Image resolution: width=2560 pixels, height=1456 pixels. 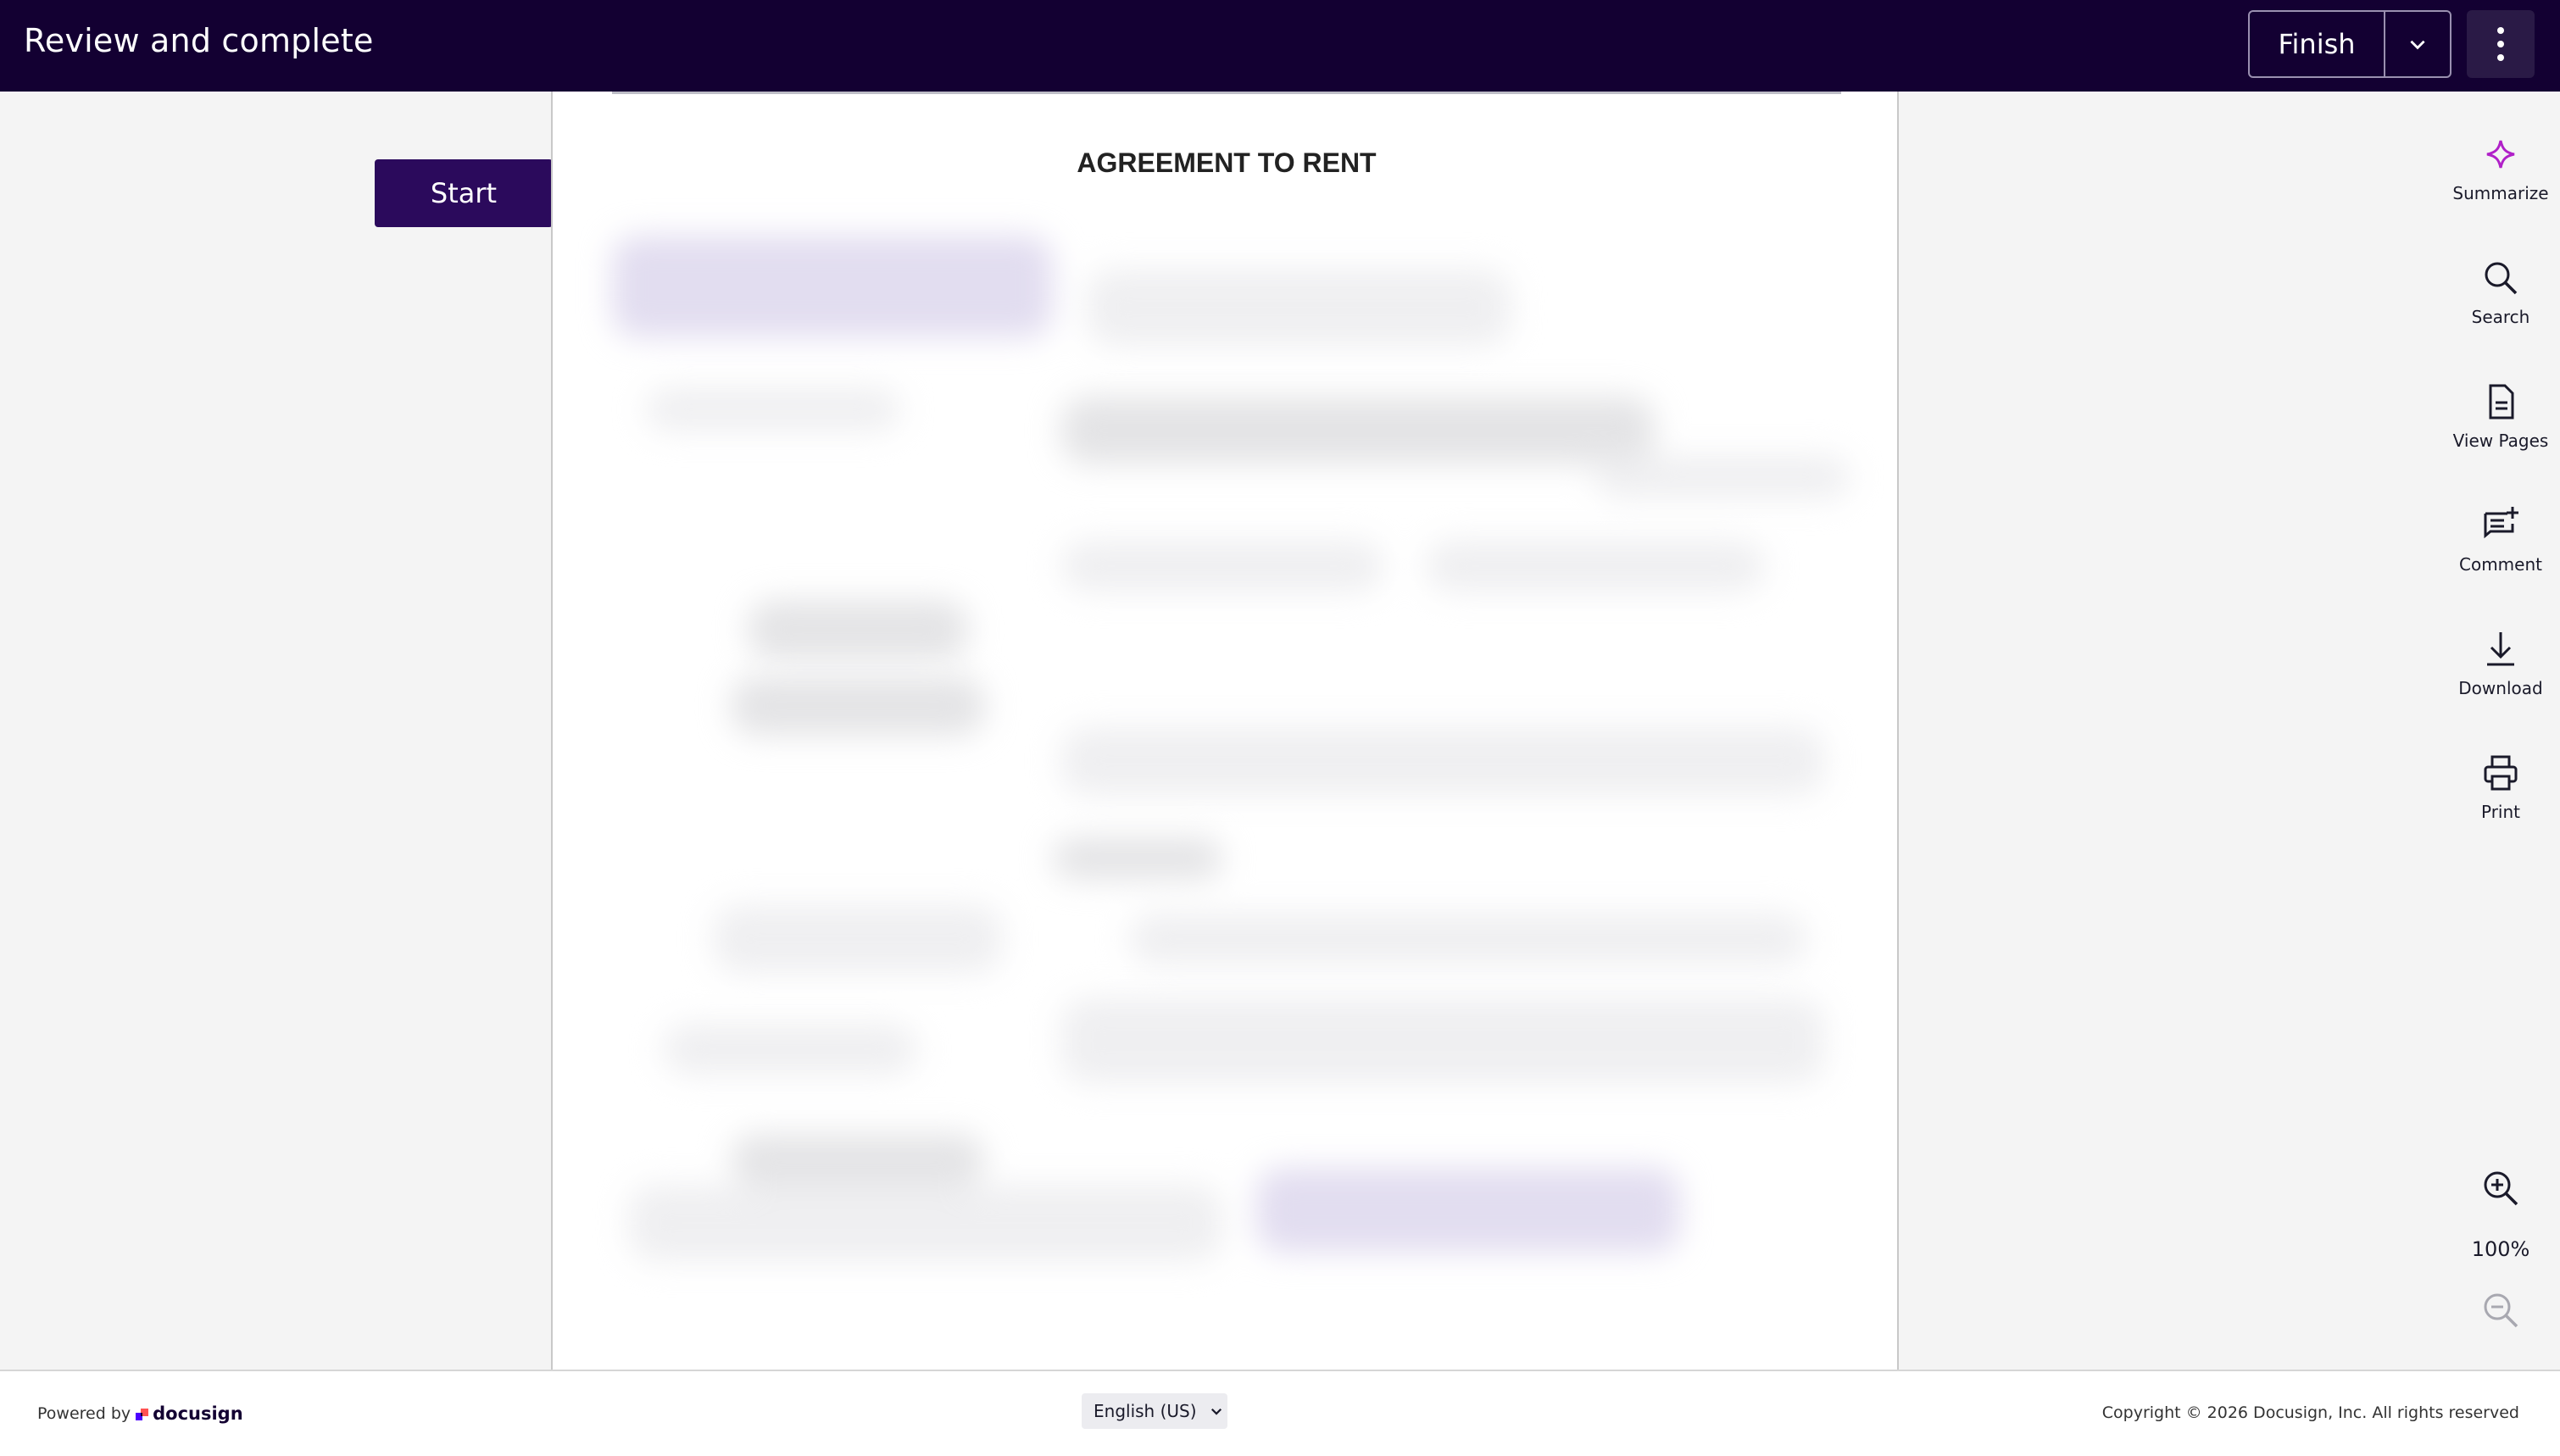 What do you see at coordinates (84, 1414) in the screenshot?
I see `powered-by-label: Powered by` at bounding box center [84, 1414].